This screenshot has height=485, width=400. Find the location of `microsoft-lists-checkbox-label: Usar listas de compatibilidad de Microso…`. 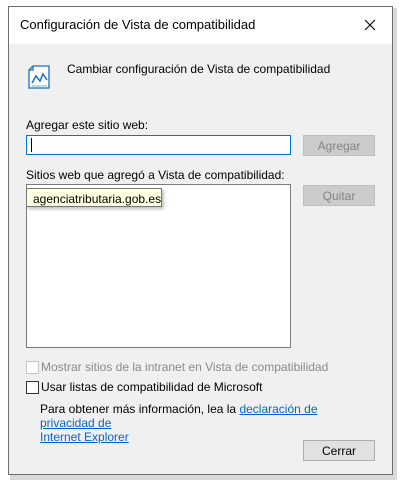

microsoft-lists-checkbox-label: Usar listas de compatibilidad de Microso… is located at coordinates (152, 387).